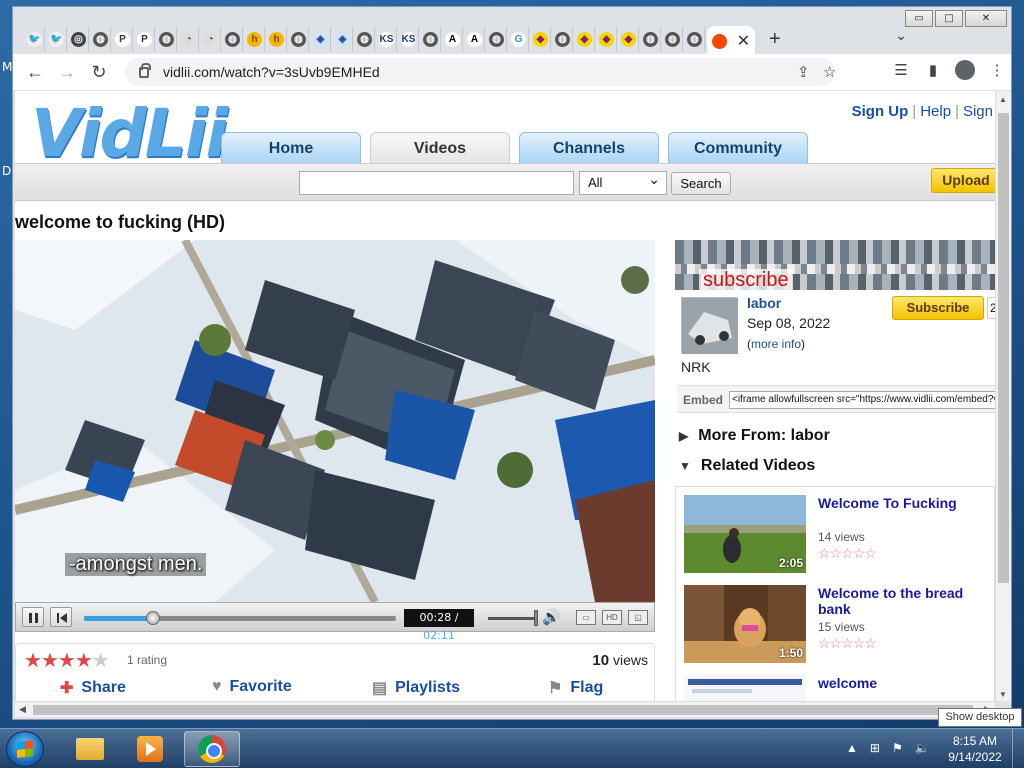 The image size is (1024, 768). Describe the element at coordinates (922, 748) in the screenshot. I see `volume-icon: 🔈` at that location.